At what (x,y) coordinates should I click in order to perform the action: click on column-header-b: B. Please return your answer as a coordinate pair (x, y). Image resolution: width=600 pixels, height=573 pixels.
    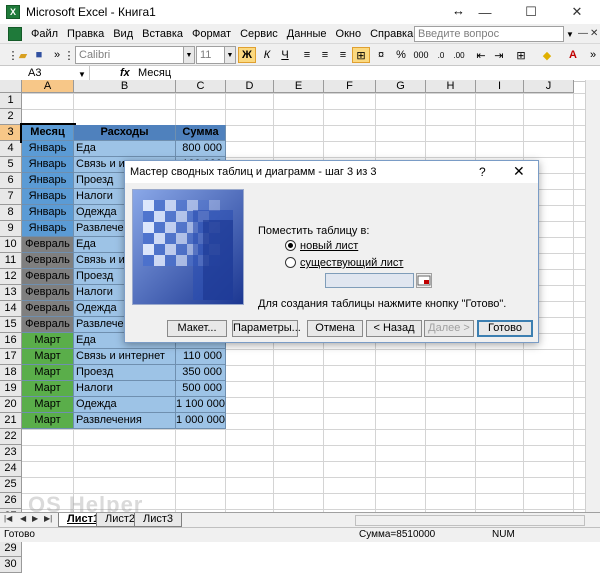
    Looking at the image, I should click on (125, 86).